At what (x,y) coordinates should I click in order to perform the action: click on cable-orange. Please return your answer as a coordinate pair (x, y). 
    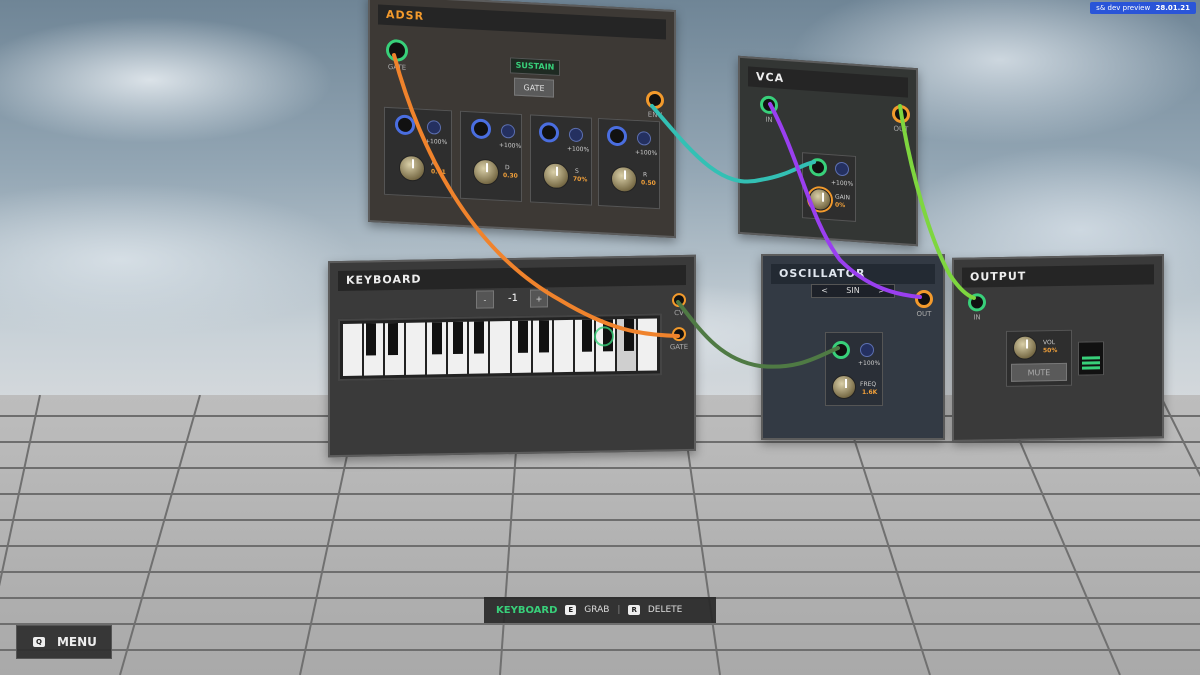
    Looking at the image, I should click on (536, 195).